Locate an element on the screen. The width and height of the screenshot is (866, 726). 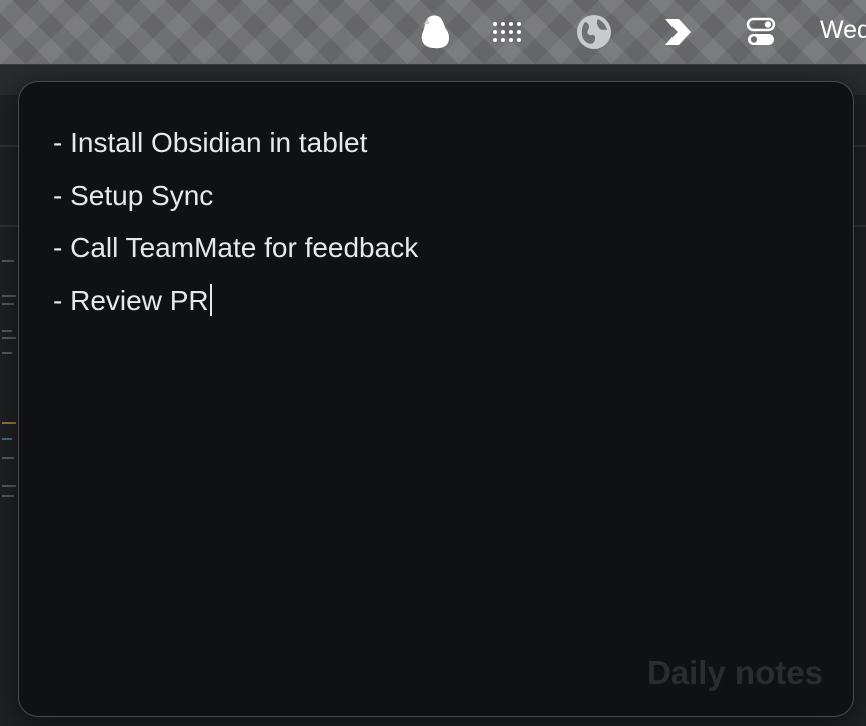
text-cursor is located at coordinates (210, 299).